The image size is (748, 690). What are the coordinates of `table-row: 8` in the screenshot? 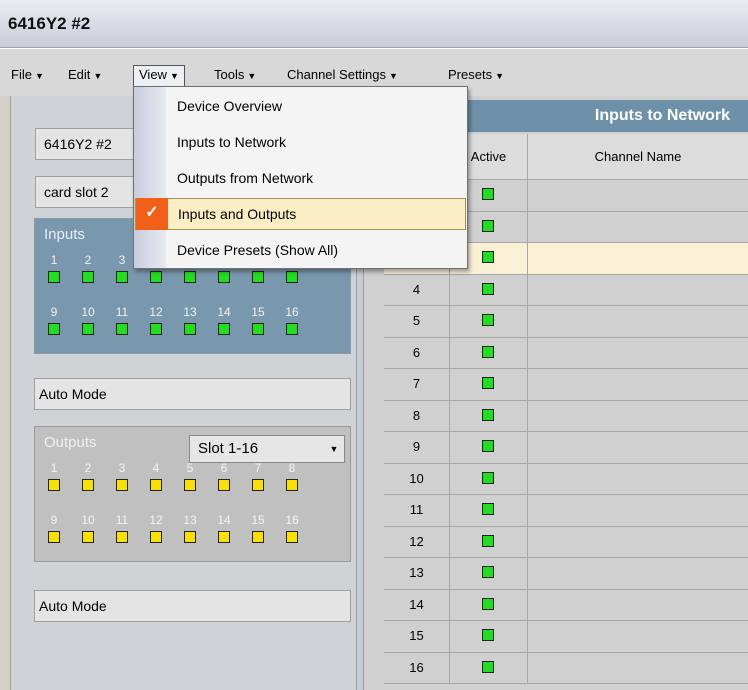 It's located at (566, 416).